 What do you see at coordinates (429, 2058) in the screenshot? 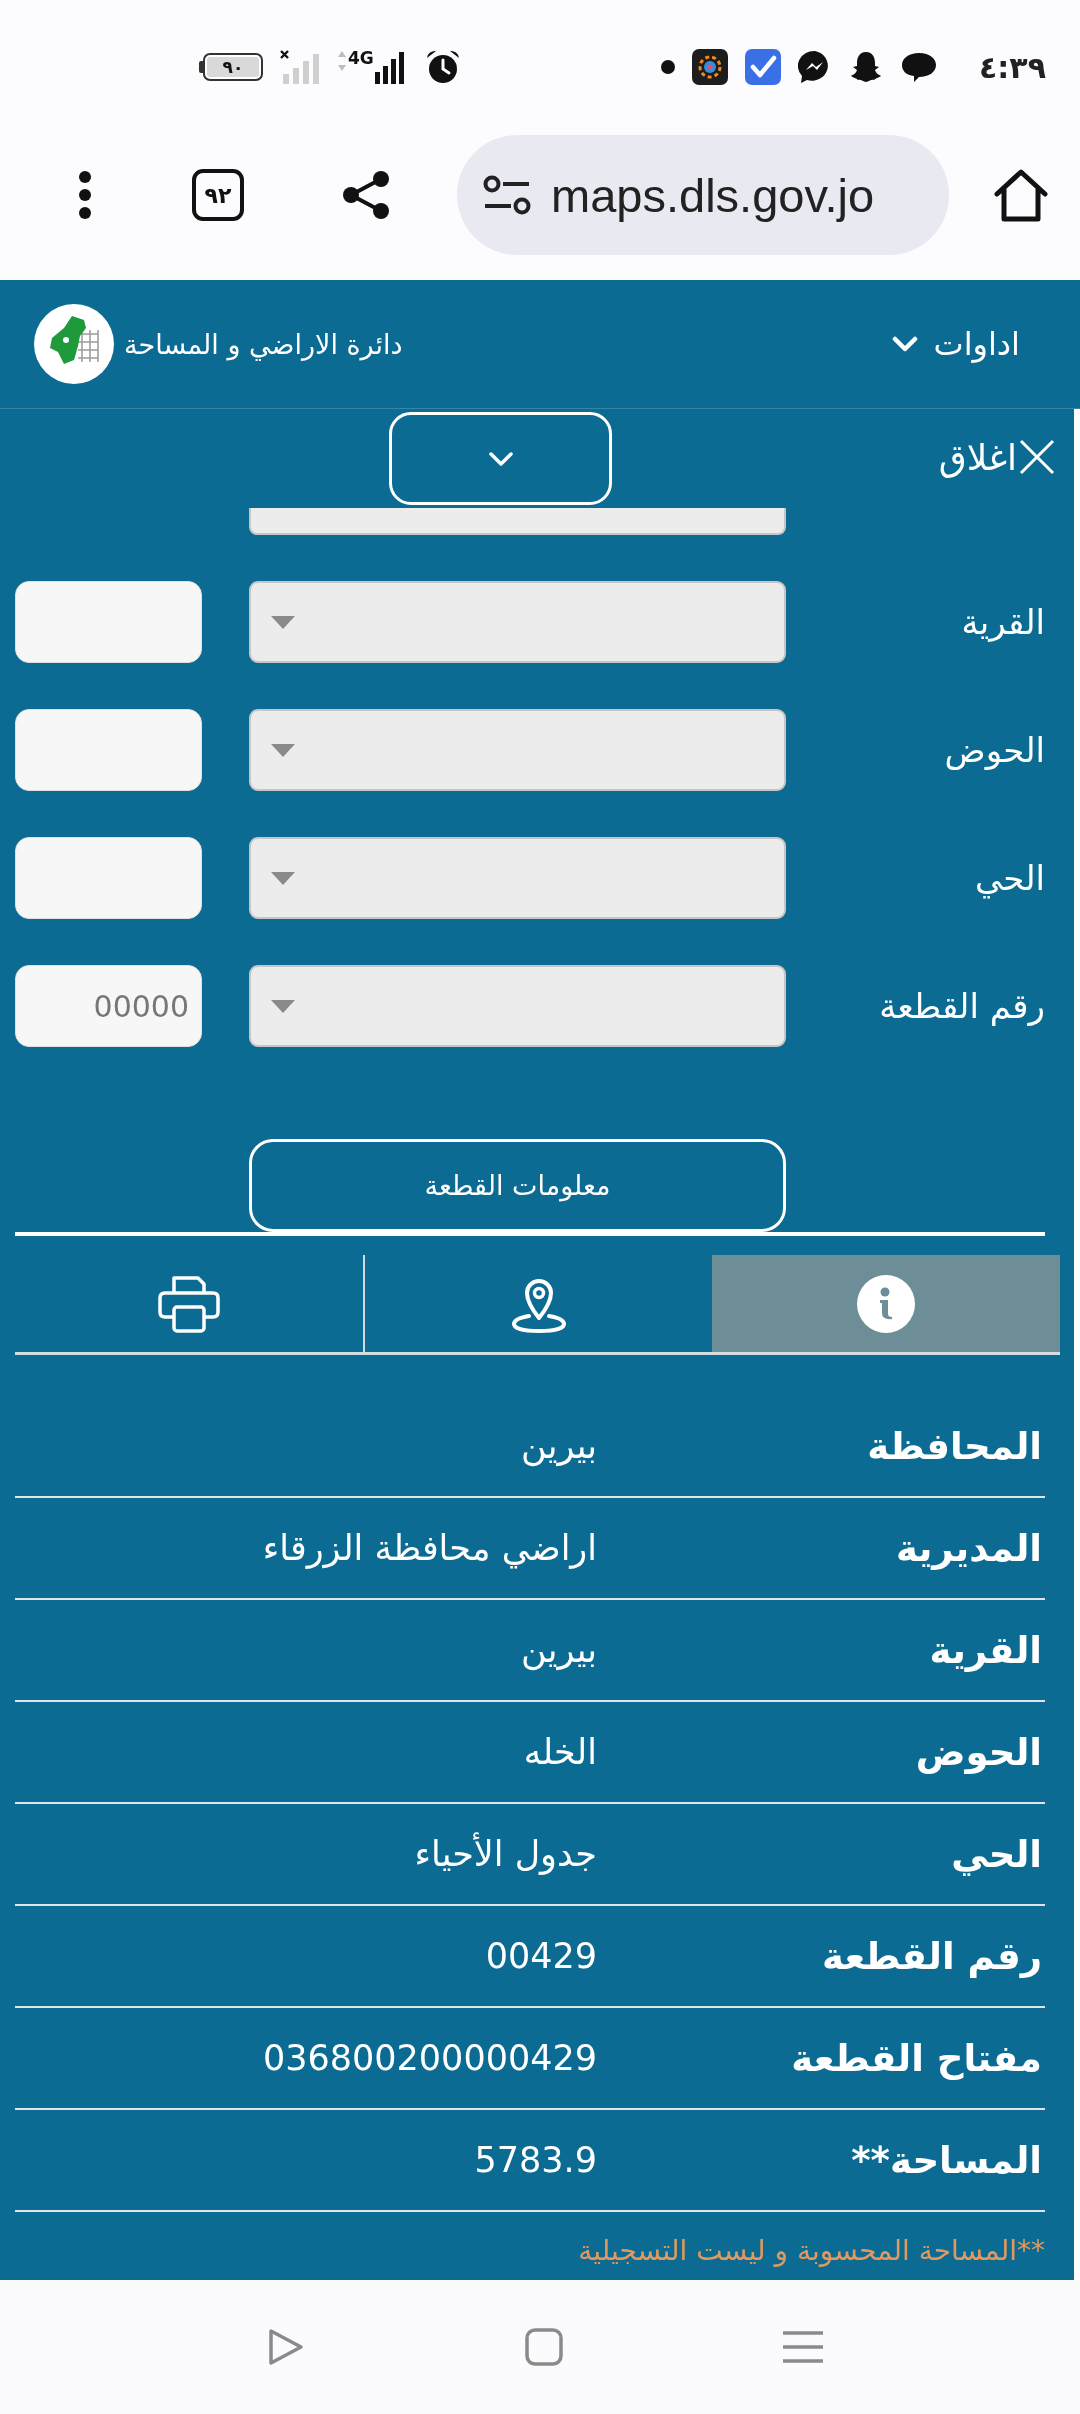
I see `field-value: 036800200000429` at bounding box center [429, 2058].